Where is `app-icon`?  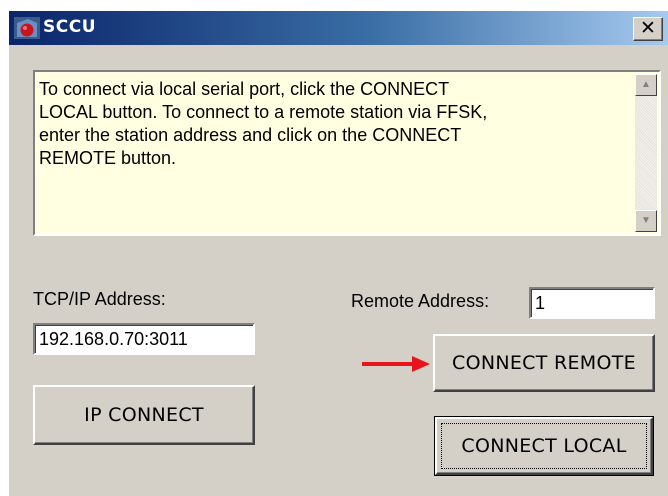
app-icon is located at coordinates (27, 28).